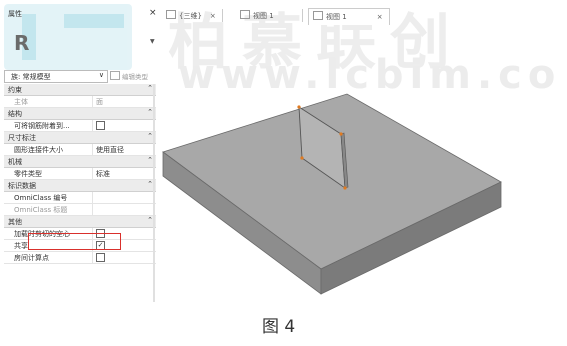  Describe the element at coordinates (21, 246) in the screenshot. I see `prop-key: 共享` at that location.